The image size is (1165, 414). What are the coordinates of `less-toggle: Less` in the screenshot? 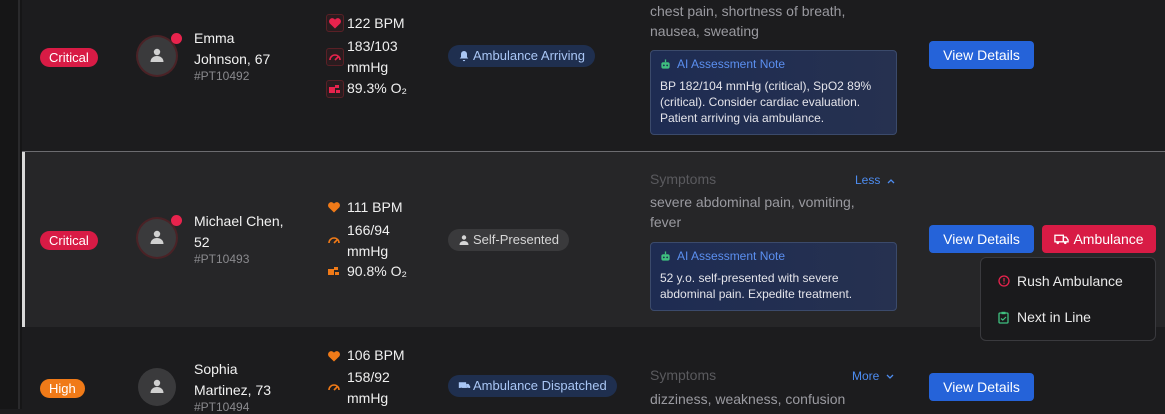 It's located at (875, 180).